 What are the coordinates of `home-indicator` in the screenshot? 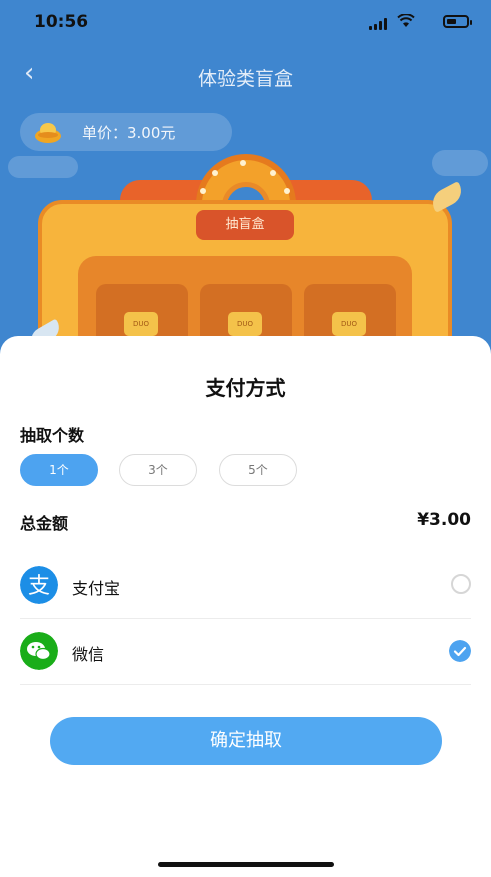 It's located at (246, 864).